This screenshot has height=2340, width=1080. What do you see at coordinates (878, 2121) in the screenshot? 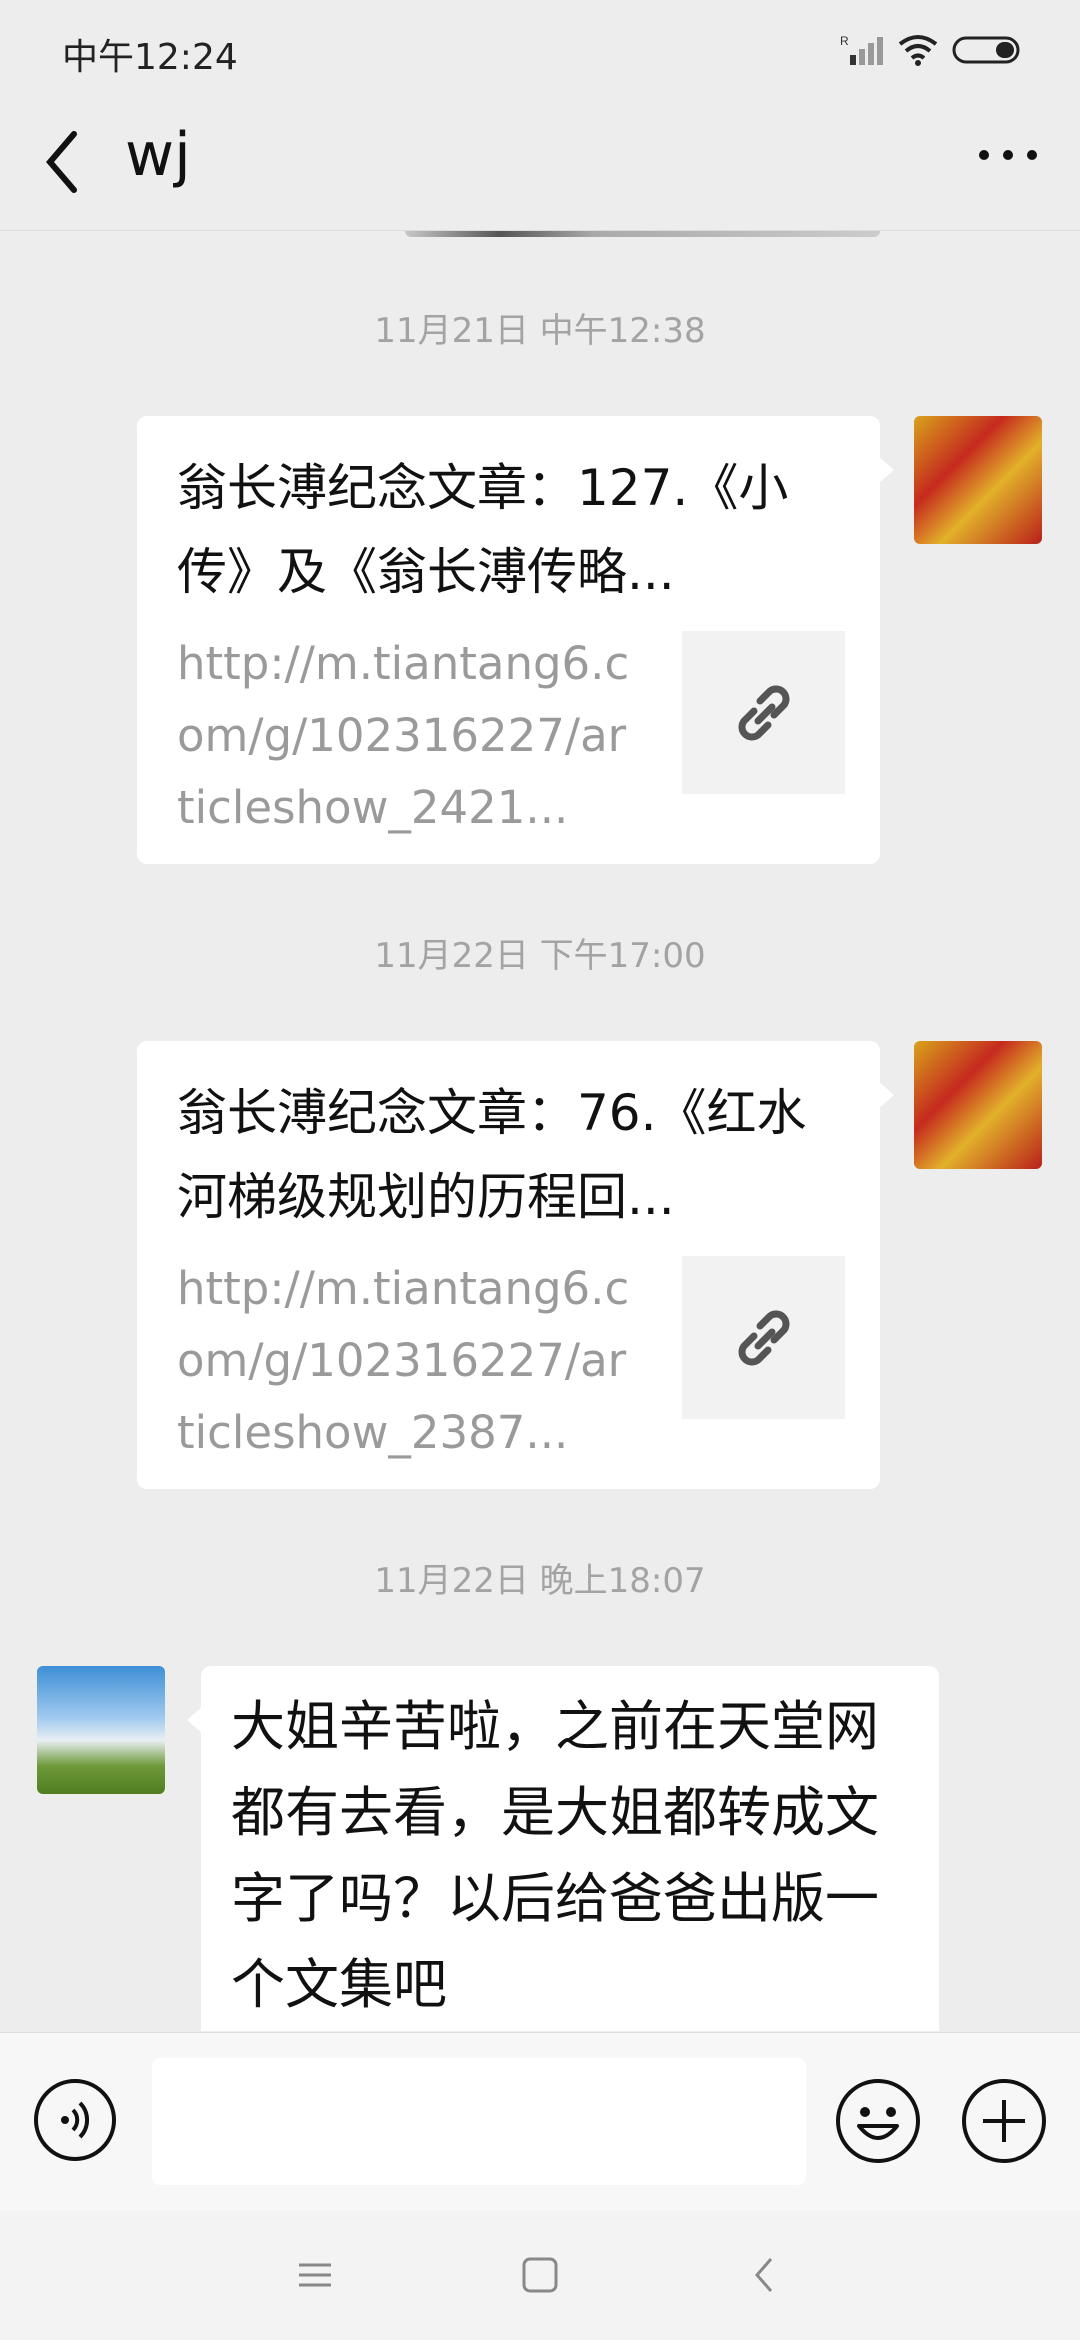
I see `emoji-icon` at bounding box center [878, 2121].